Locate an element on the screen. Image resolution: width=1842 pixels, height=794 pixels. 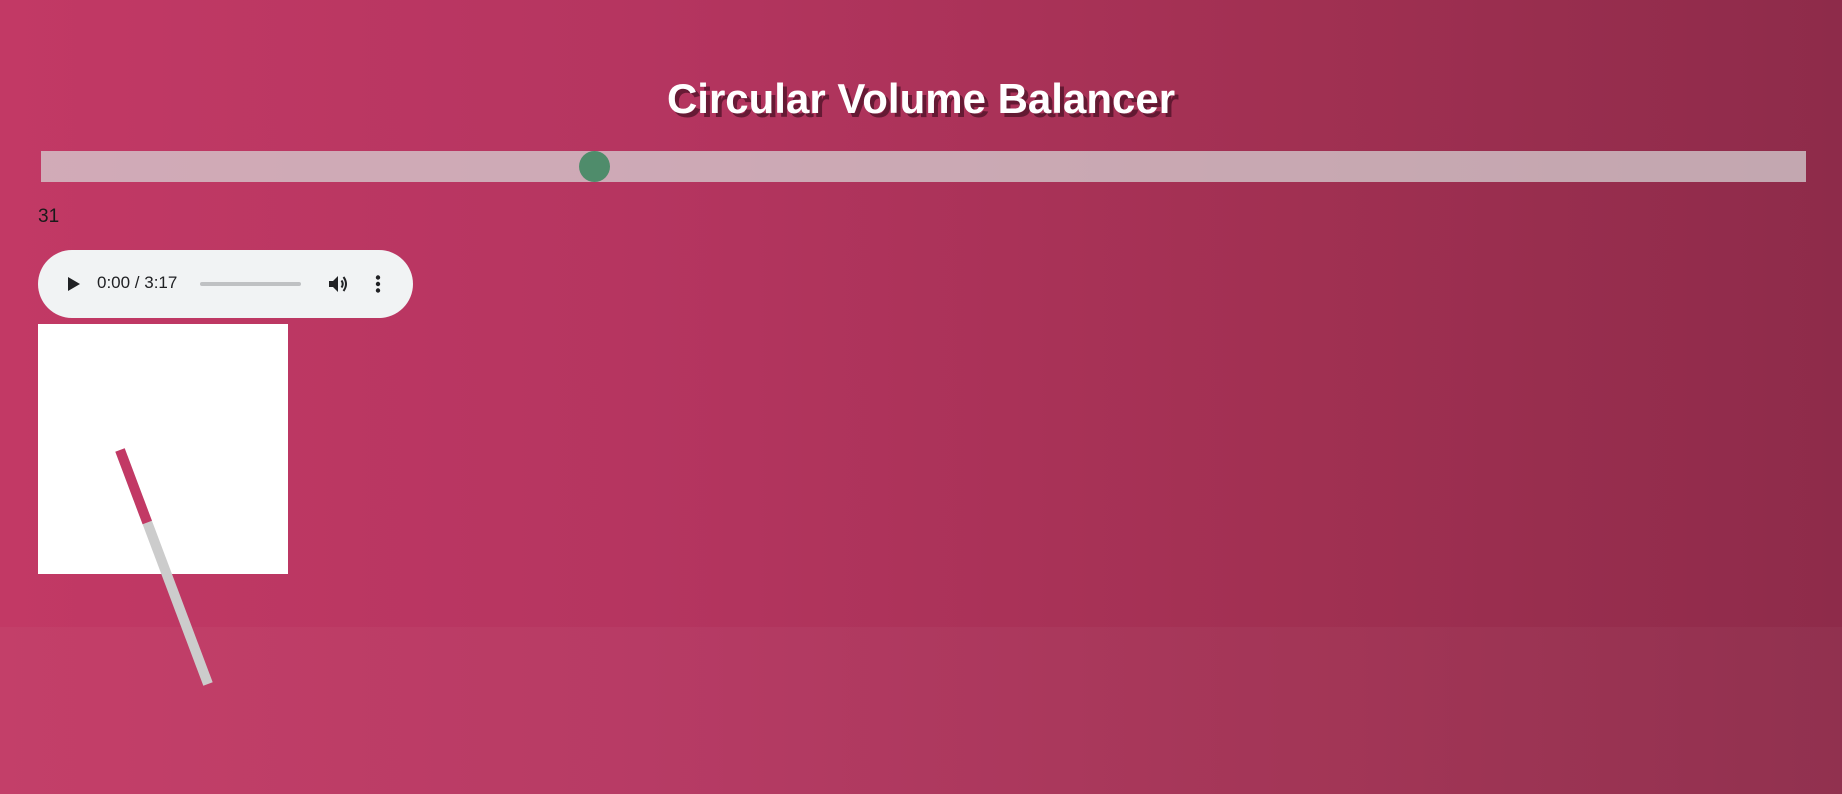
audio-time: 0:00 / 3:17 is located at coordinates (137, 282).